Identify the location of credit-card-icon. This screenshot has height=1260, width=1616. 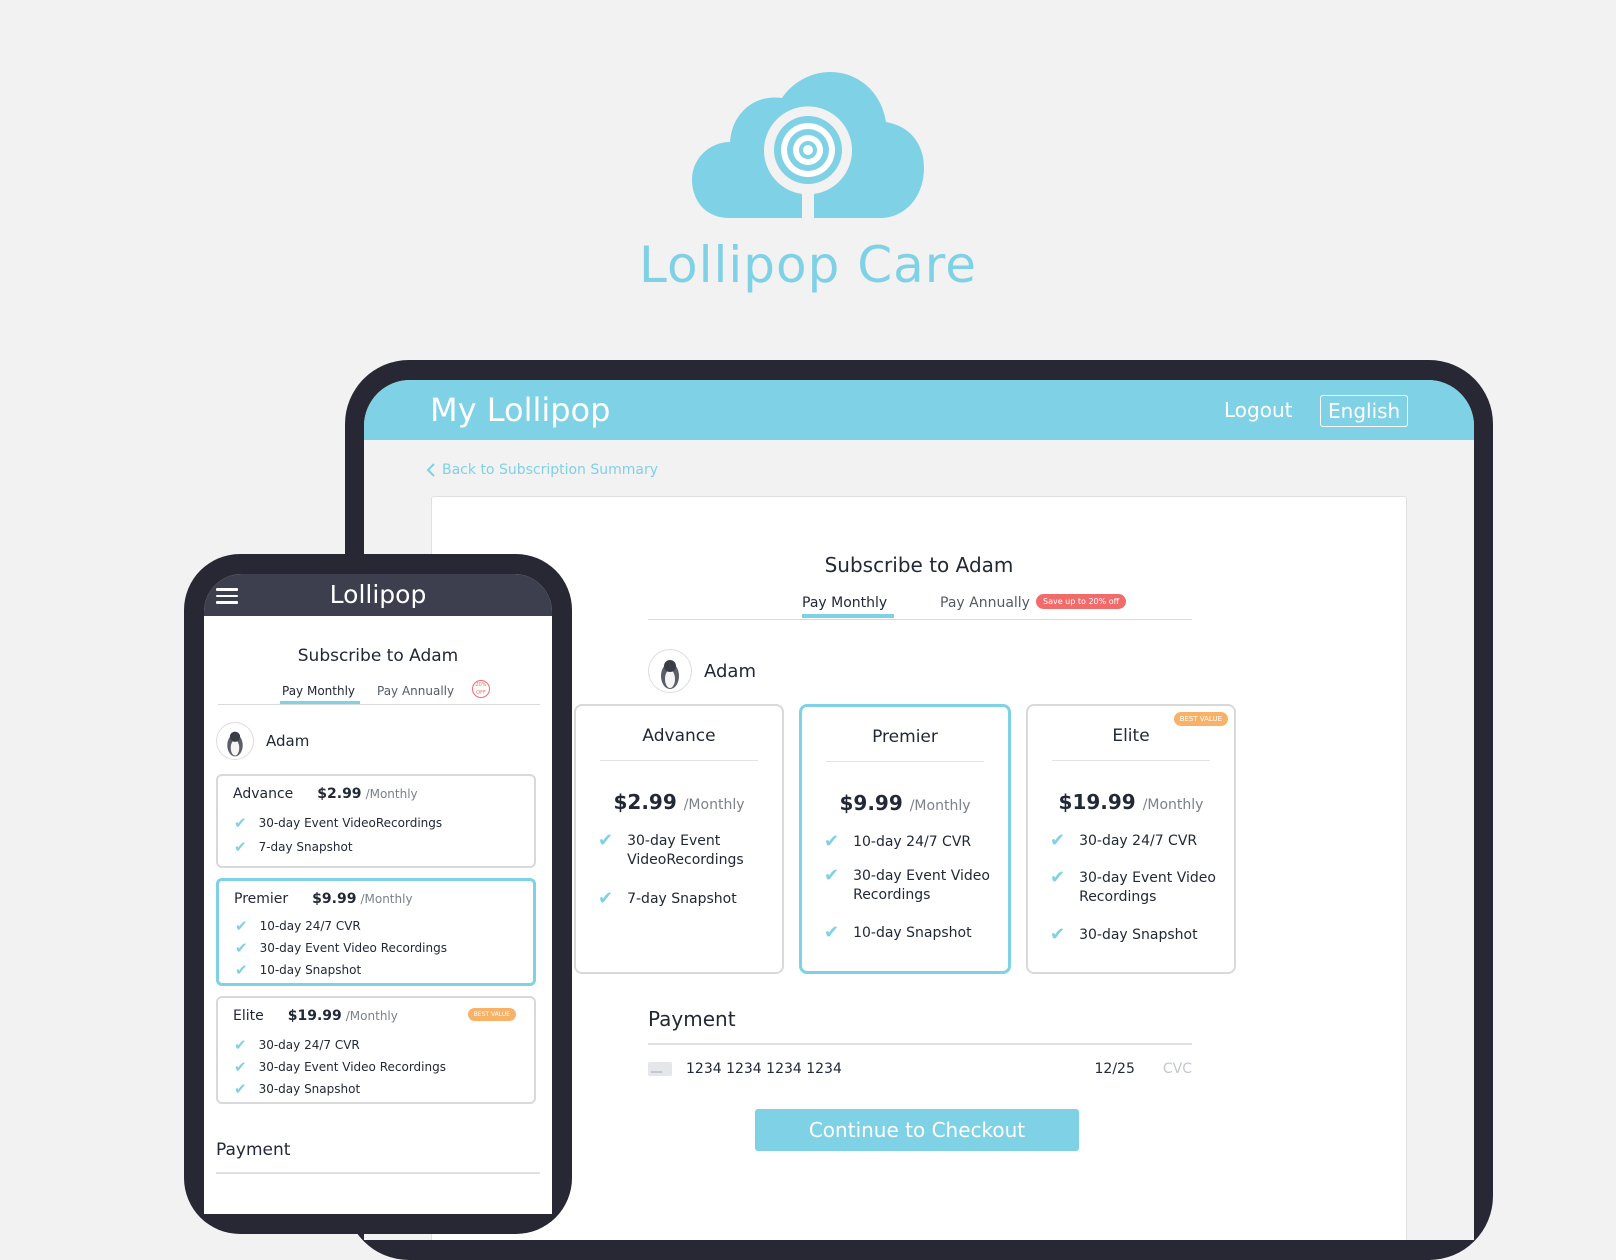
(660, 1069).